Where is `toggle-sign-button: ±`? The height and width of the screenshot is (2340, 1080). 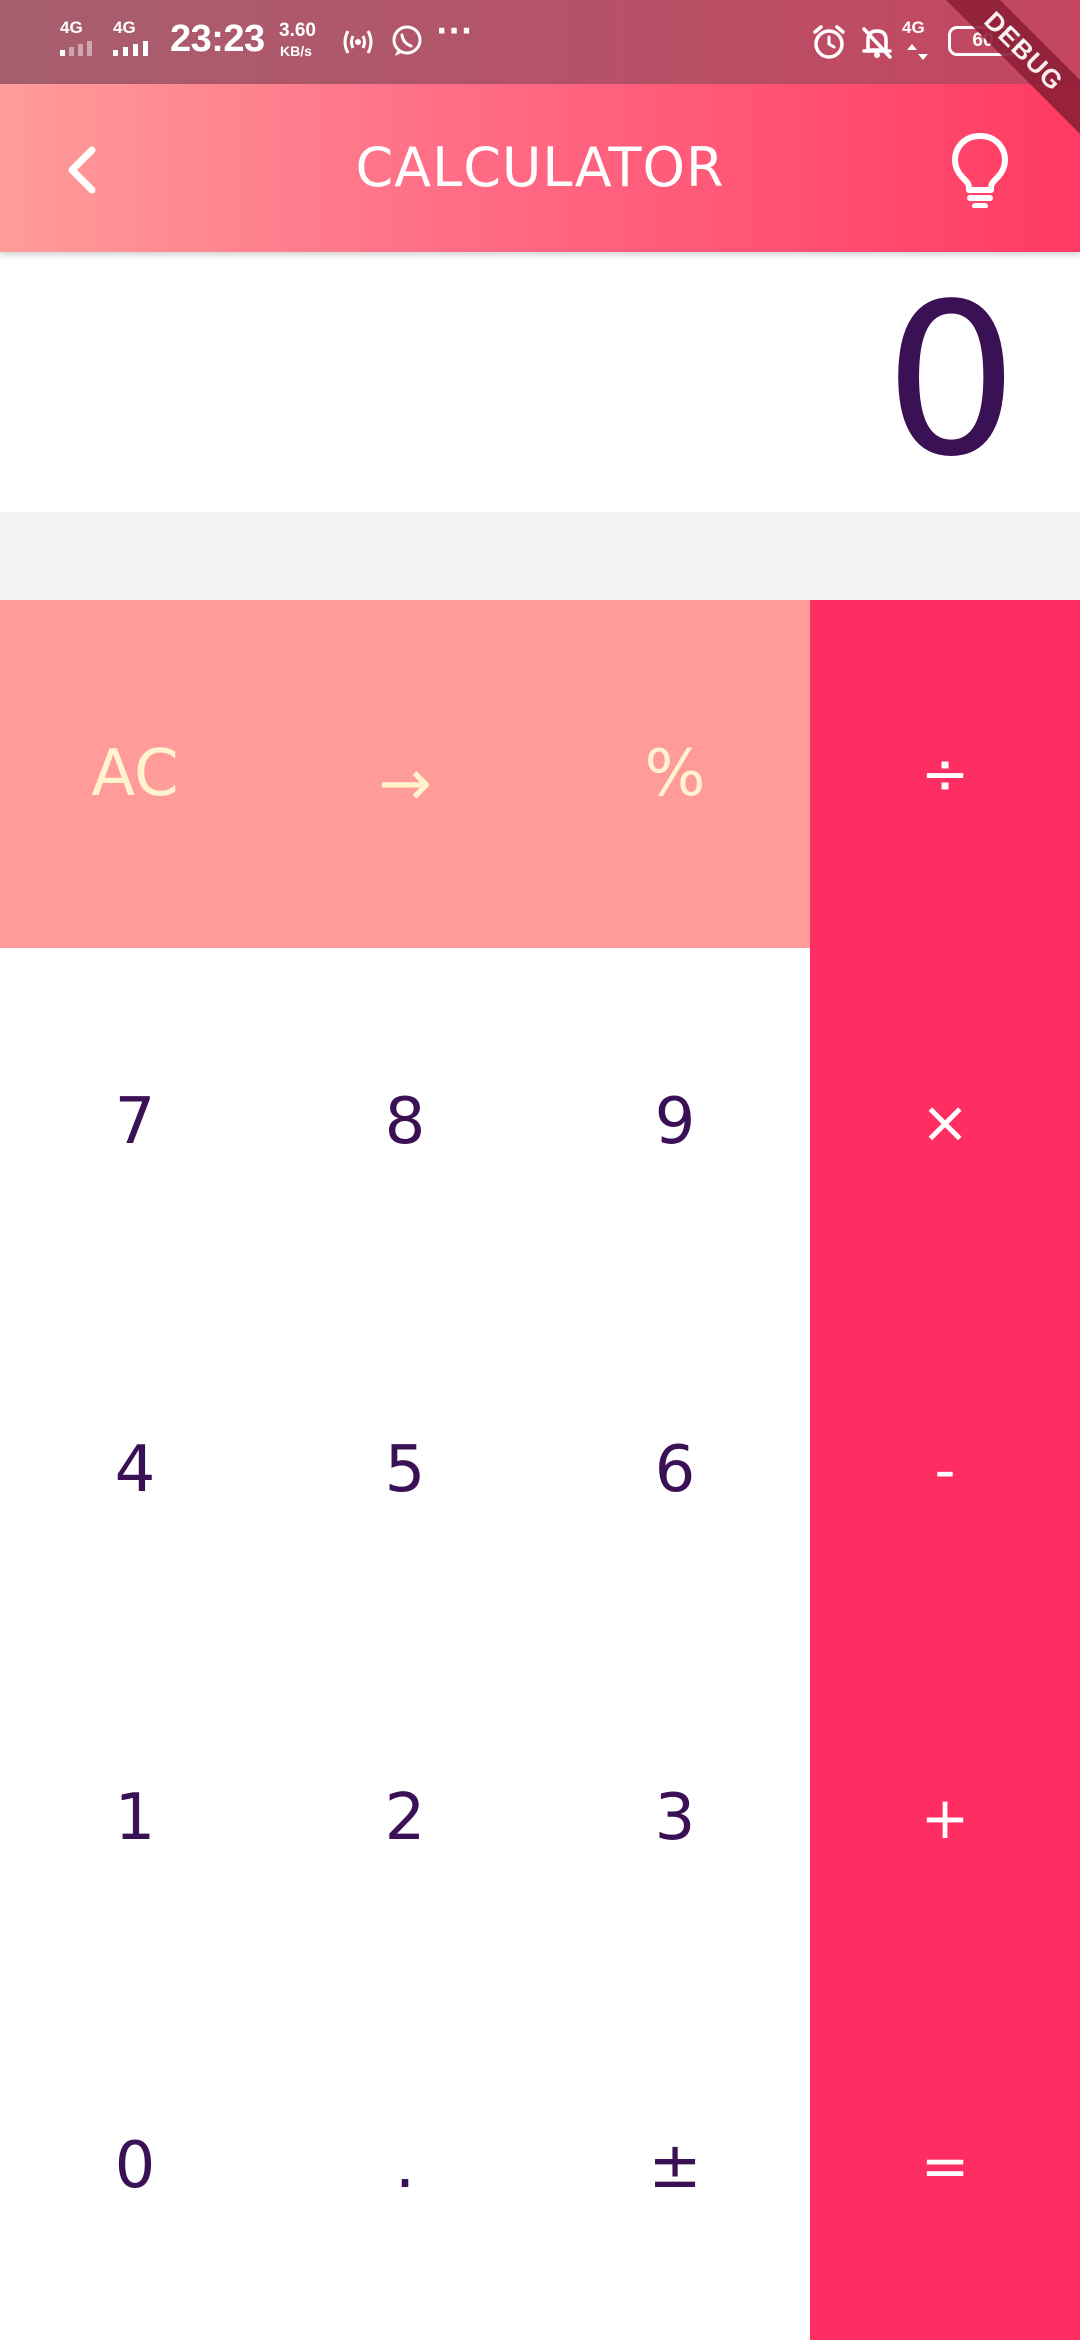 toggle-sign-button: ± is located at coordinates (675, 2166).